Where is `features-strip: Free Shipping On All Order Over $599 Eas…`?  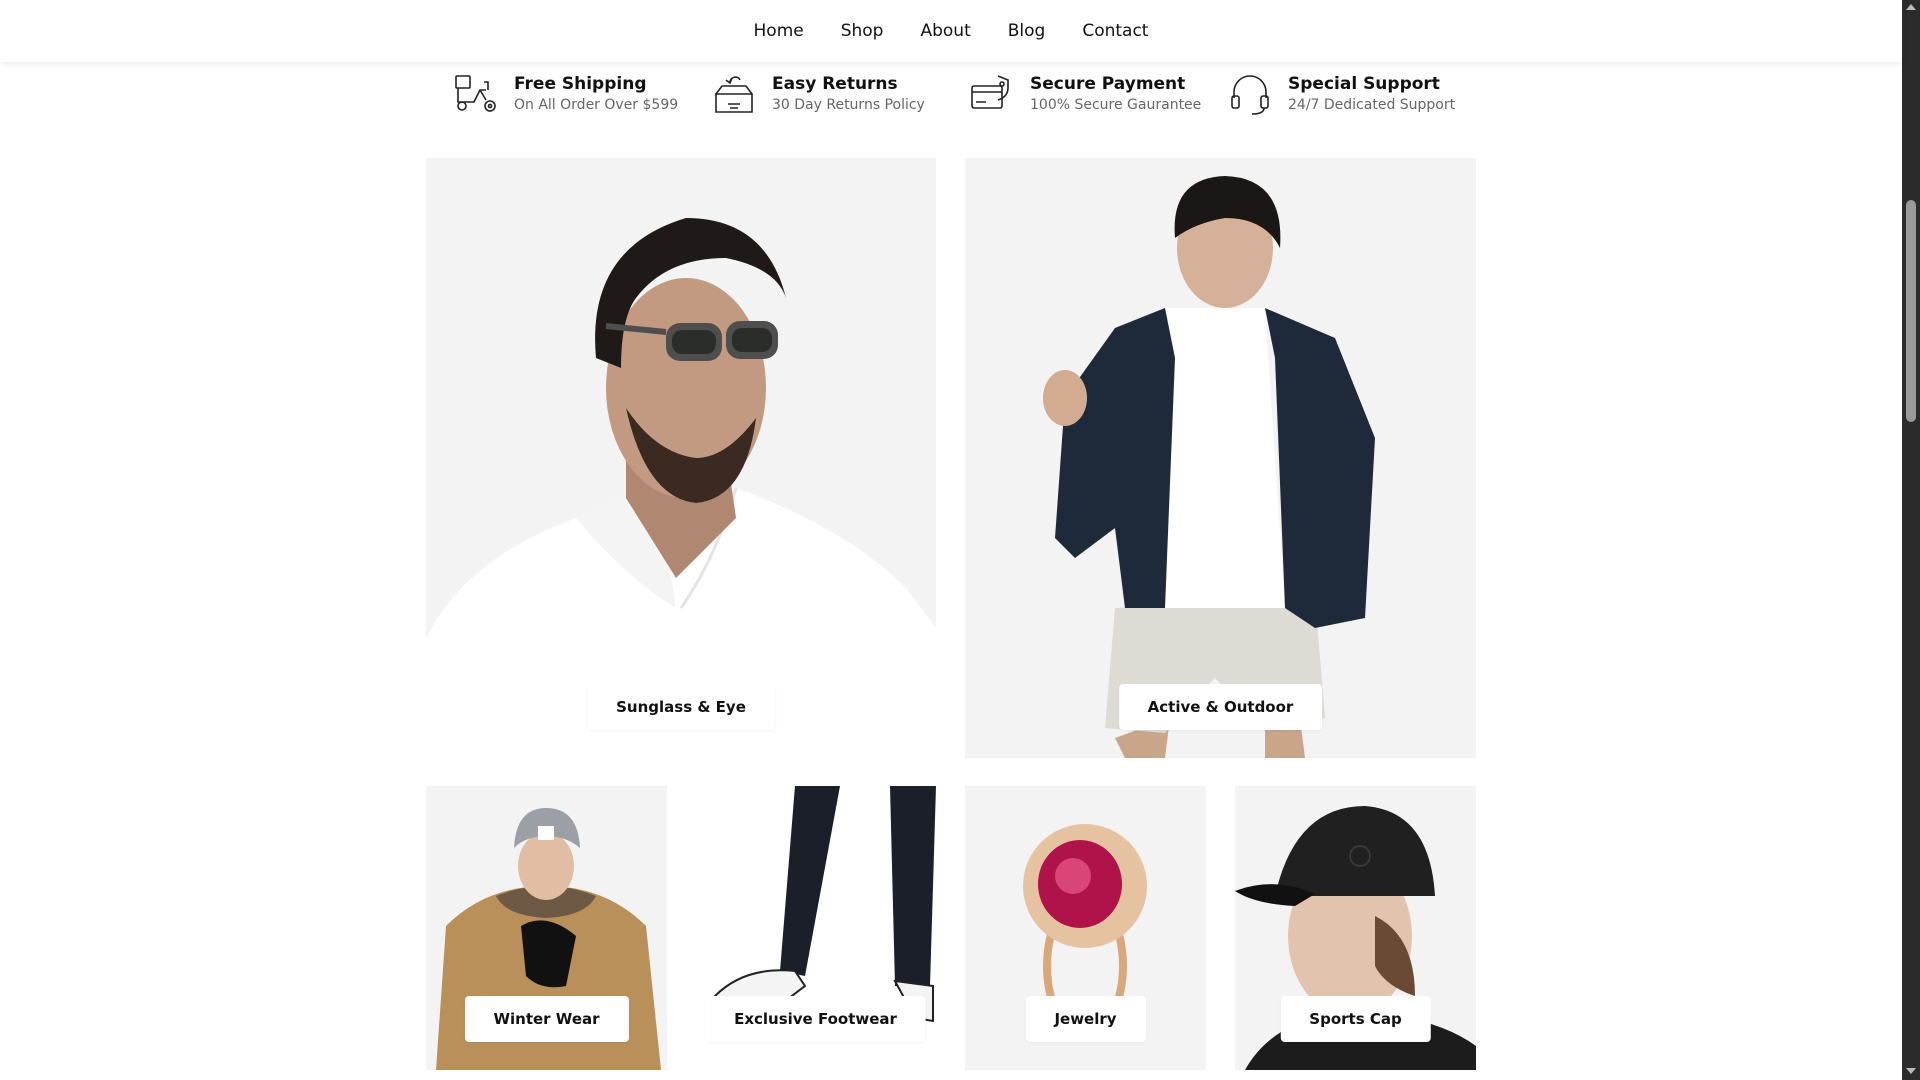 features-strip: Free Shipping On All Order Over $599 Eas… is located at coordinates (968, 94).